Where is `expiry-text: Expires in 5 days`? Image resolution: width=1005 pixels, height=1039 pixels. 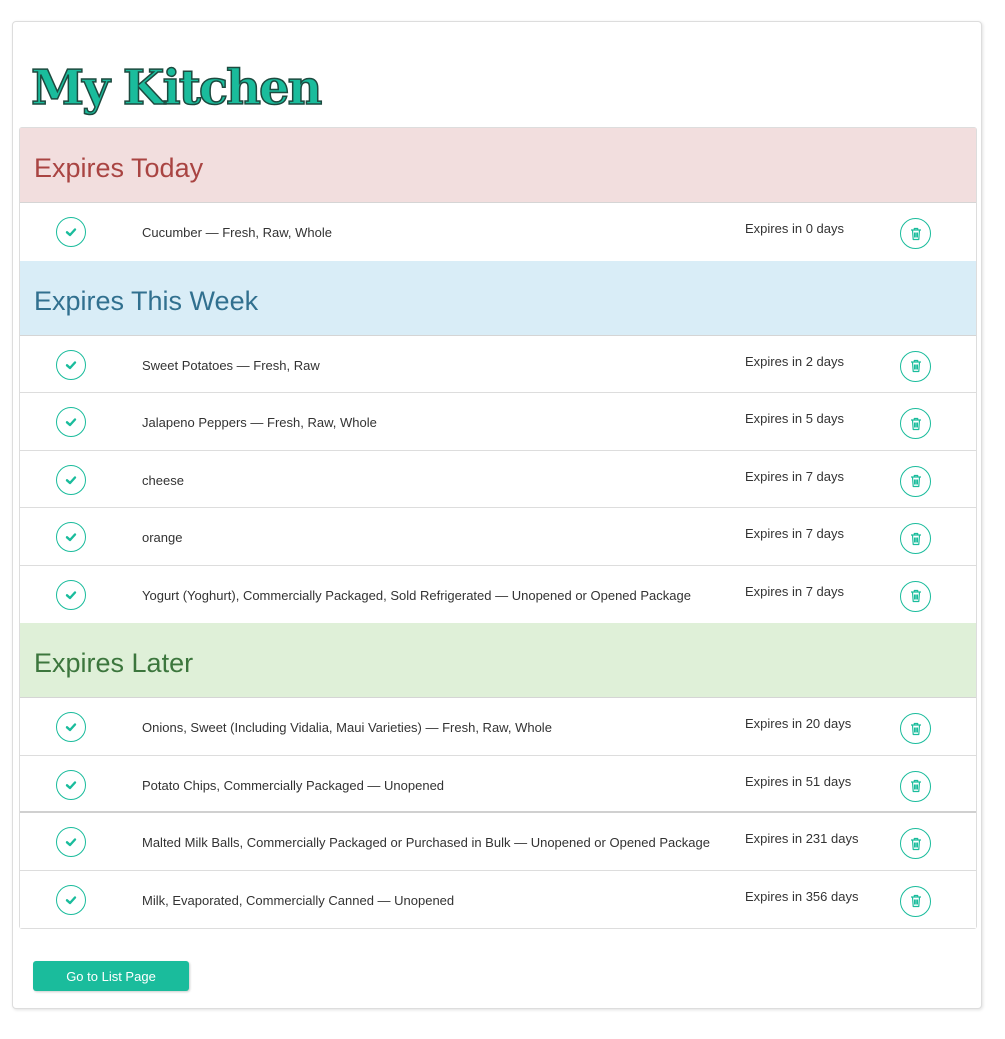 expiry-text: Expires in 5 days is located at coordinates (794, 418).